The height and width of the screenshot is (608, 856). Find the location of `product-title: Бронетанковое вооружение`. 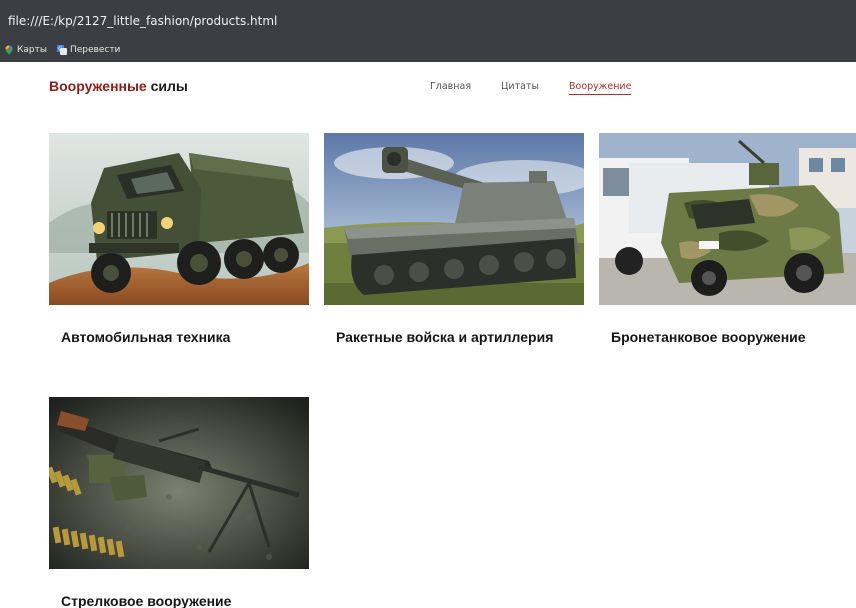

product-title: Бронетанковое вооружение is located at coordinates (708, 337).